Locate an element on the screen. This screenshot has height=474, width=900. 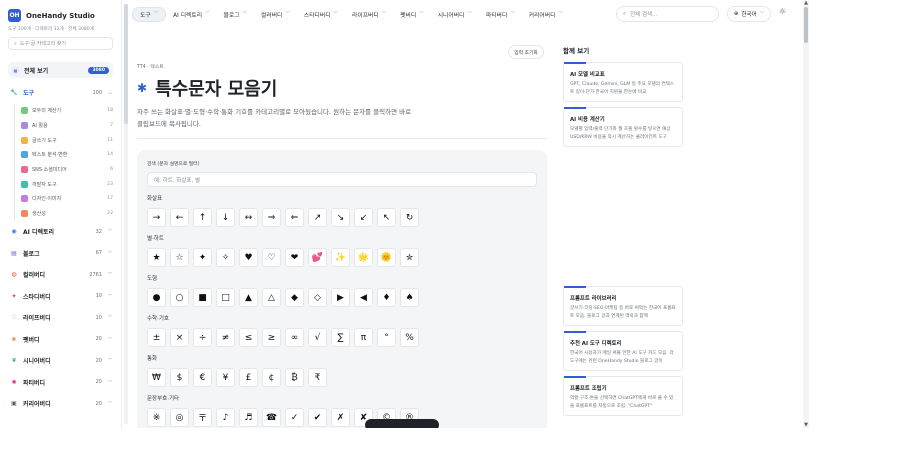
symbol-button: % is located at coordinates (409, 337).